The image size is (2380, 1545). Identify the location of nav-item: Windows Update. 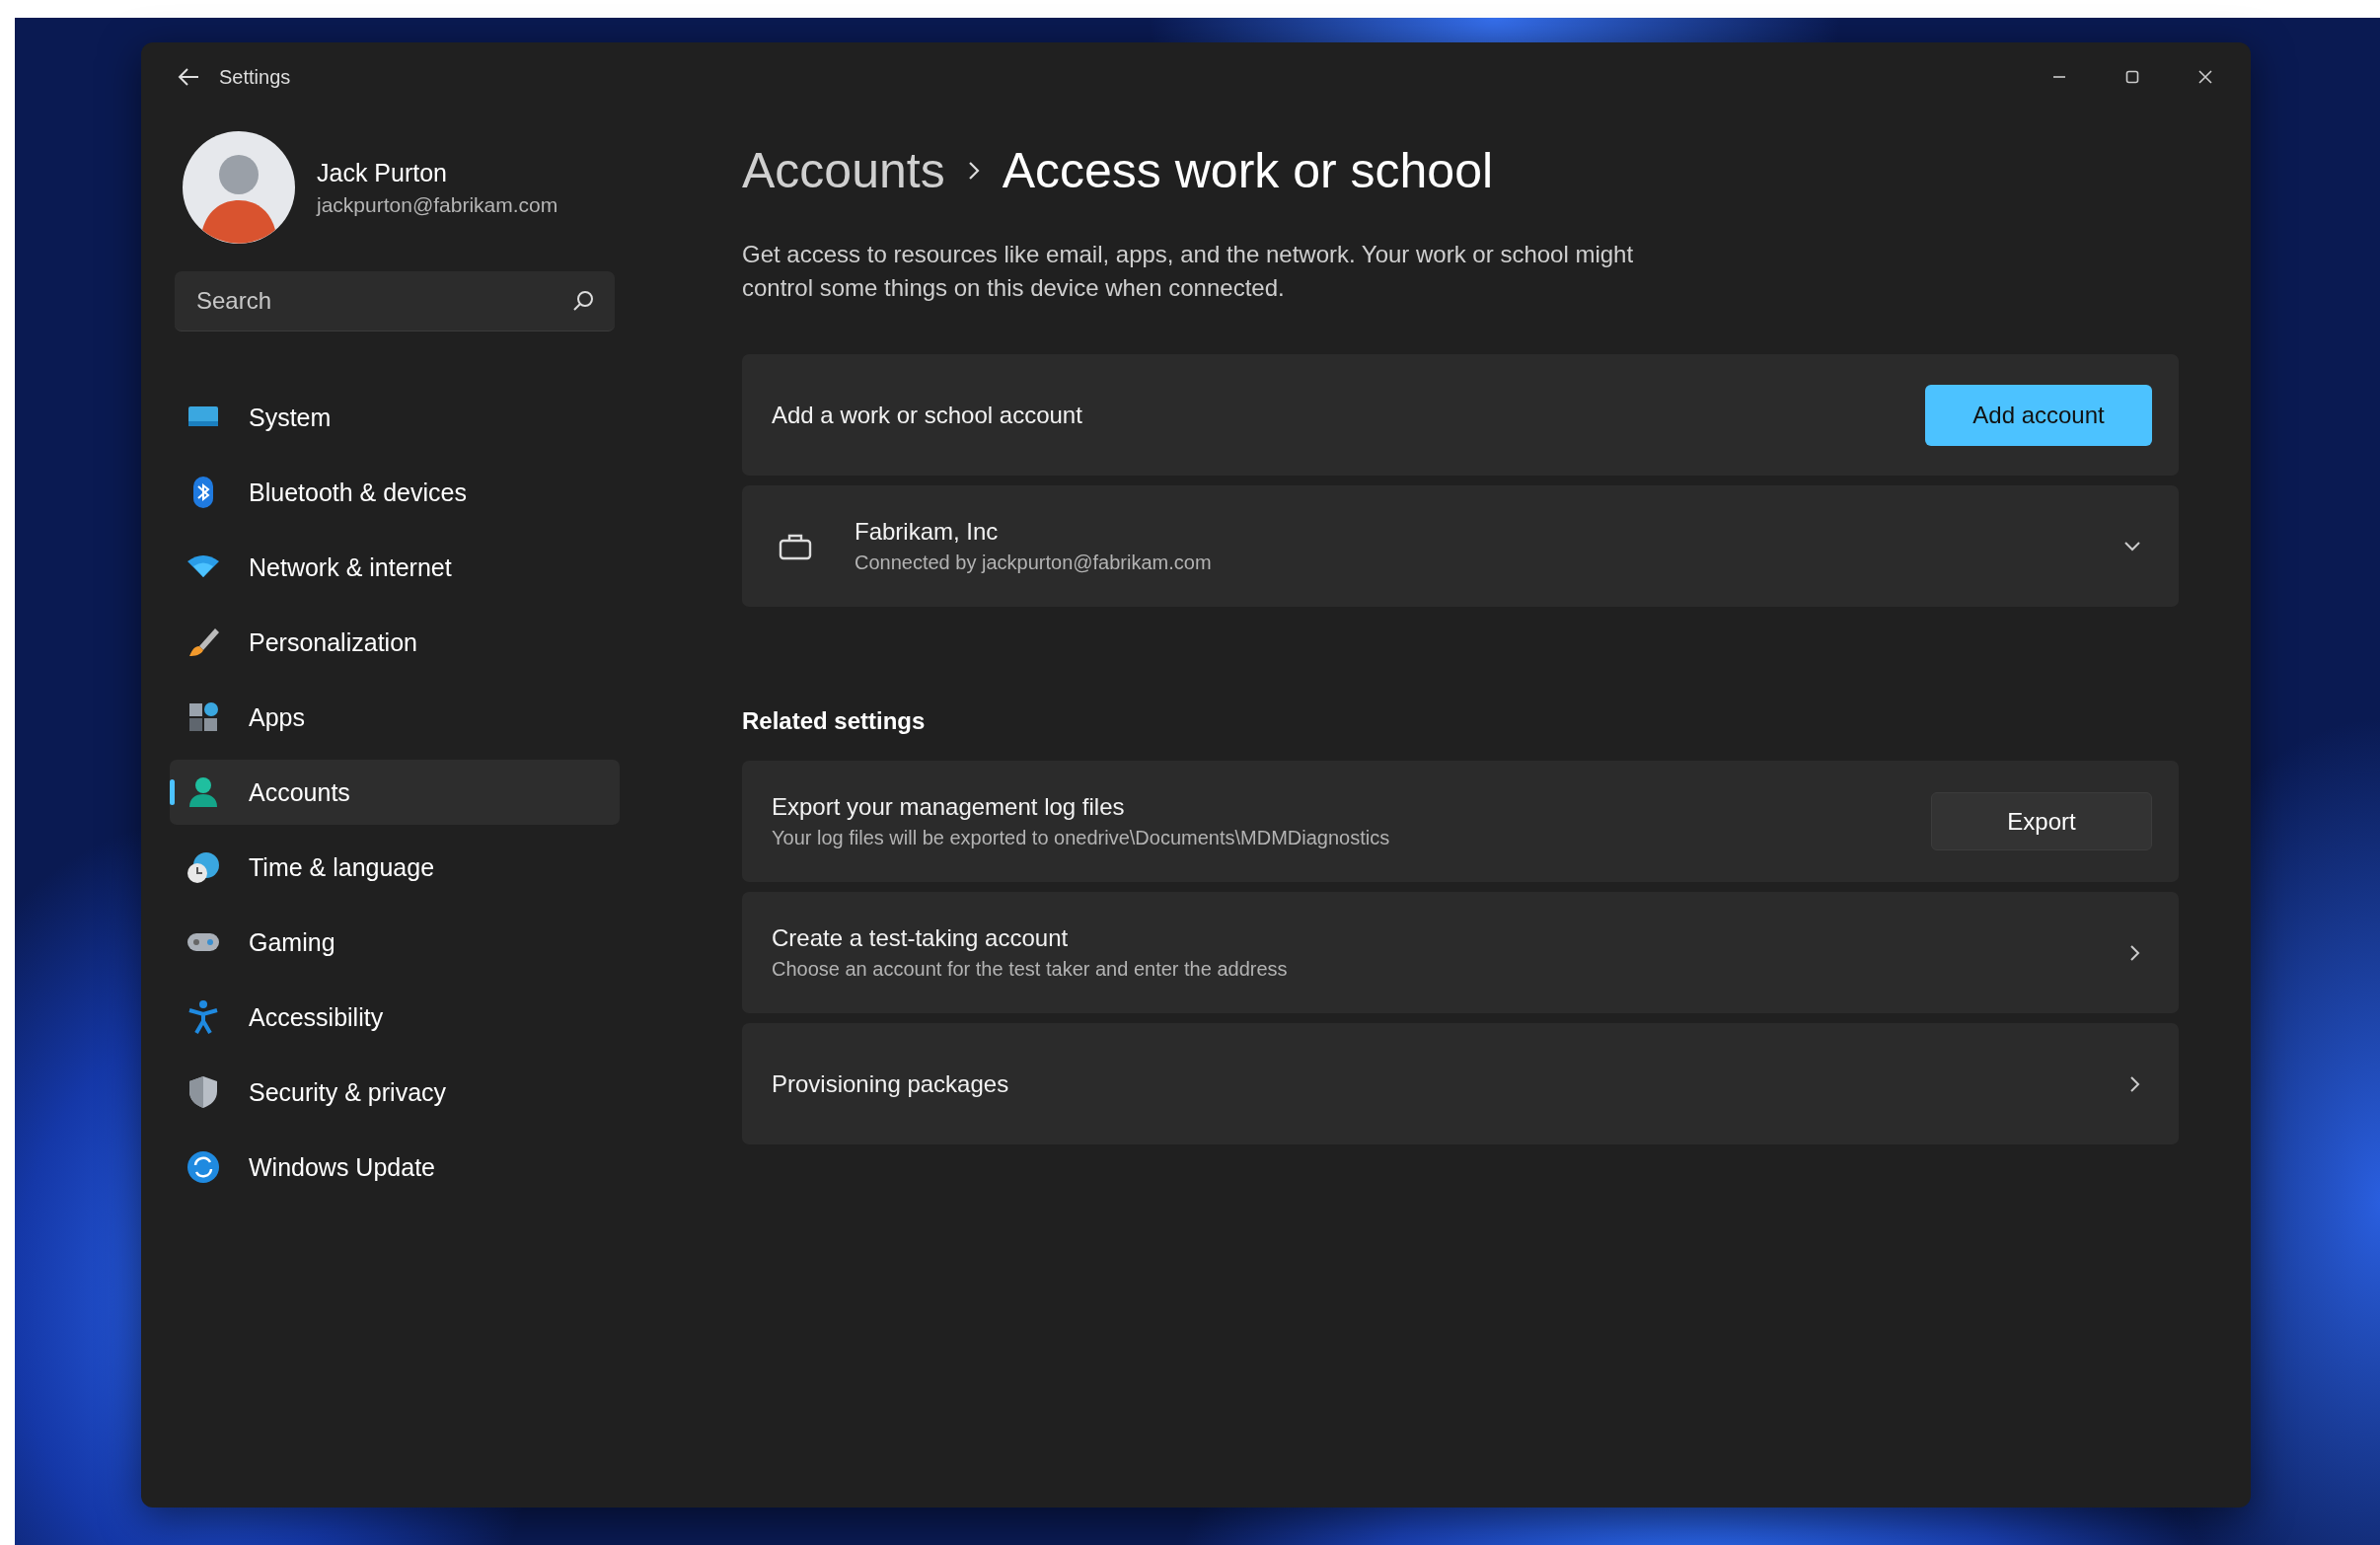
(395, 1167).